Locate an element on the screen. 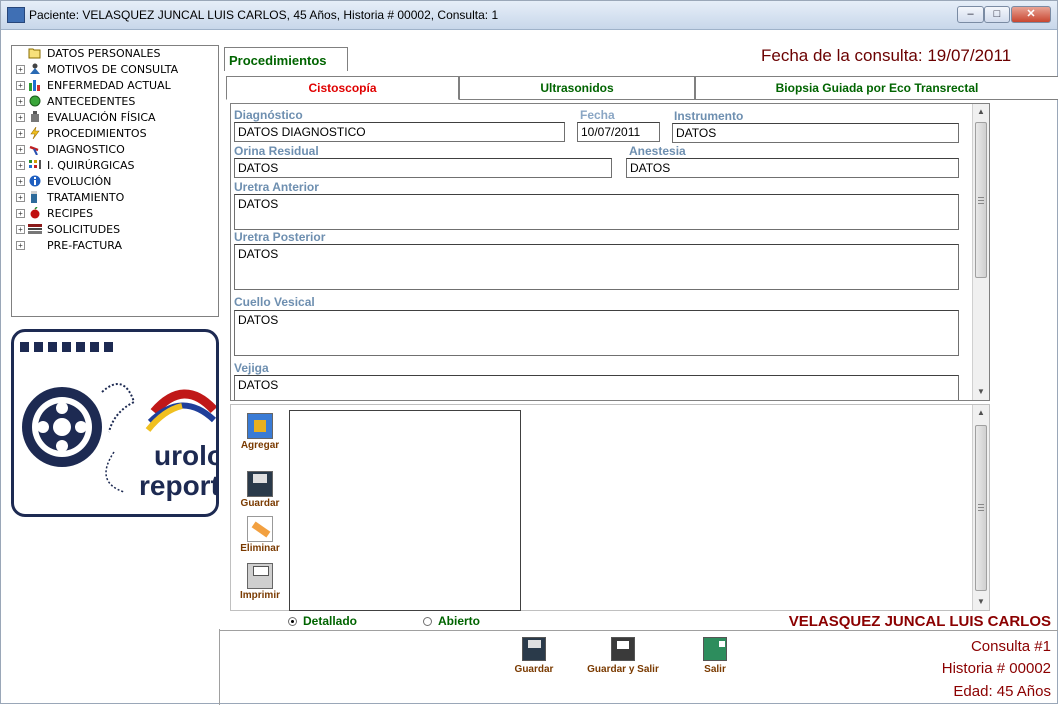 Image resolution: width=1058 pixels, height=705 pixels. salir-button: Salir is located at coordinates (715, 656).